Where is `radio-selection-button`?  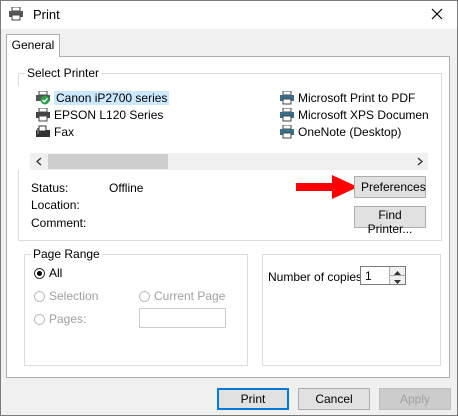
radio-selection-button is located at coordinates (39, 296).